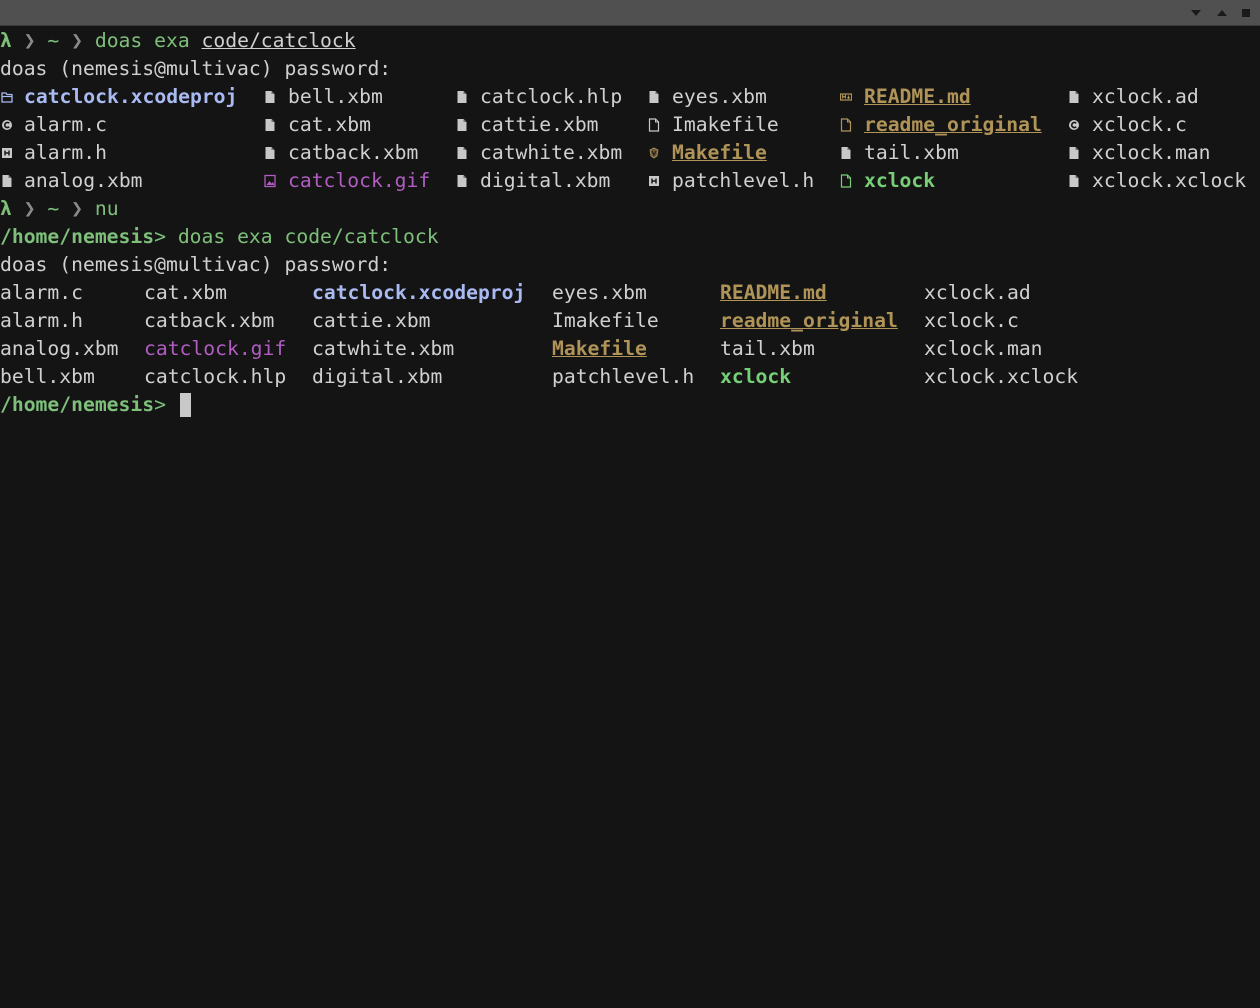  I want to click on makefile-icon, so click(654, 153).